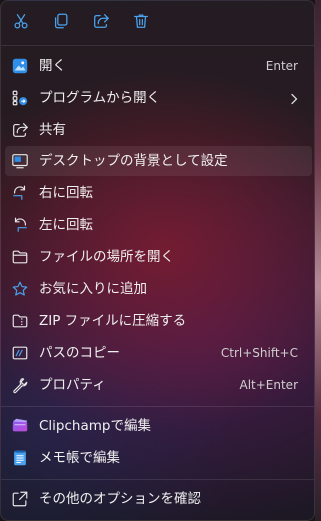 This screenshot has height=521, width=321. Describe the element at coordinates (158, 193) in the screenshot. I see `menu-item-rotate-right: 右に回転` at that location.